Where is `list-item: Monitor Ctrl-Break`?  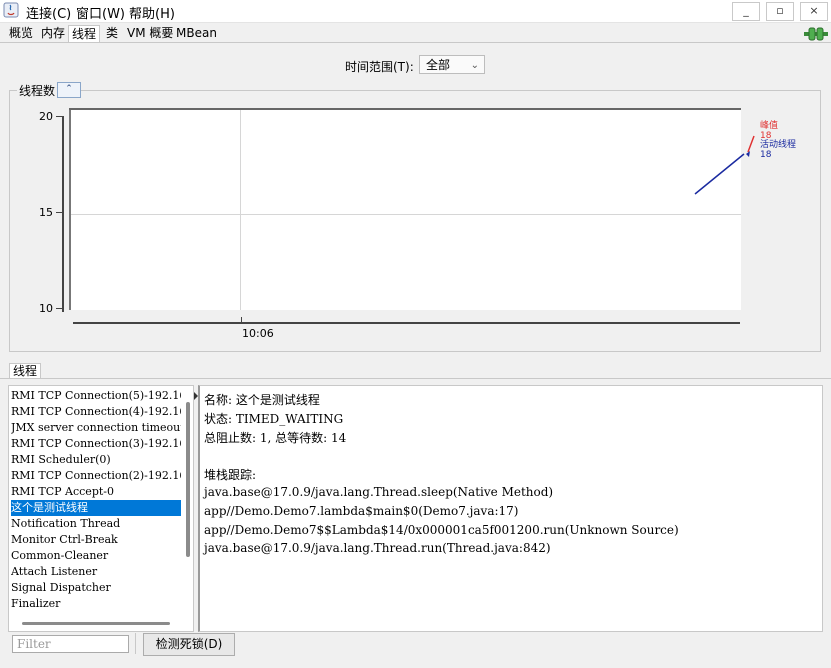 list-item: Monitor Ctrl-Break is located at coordinates (96, 540).